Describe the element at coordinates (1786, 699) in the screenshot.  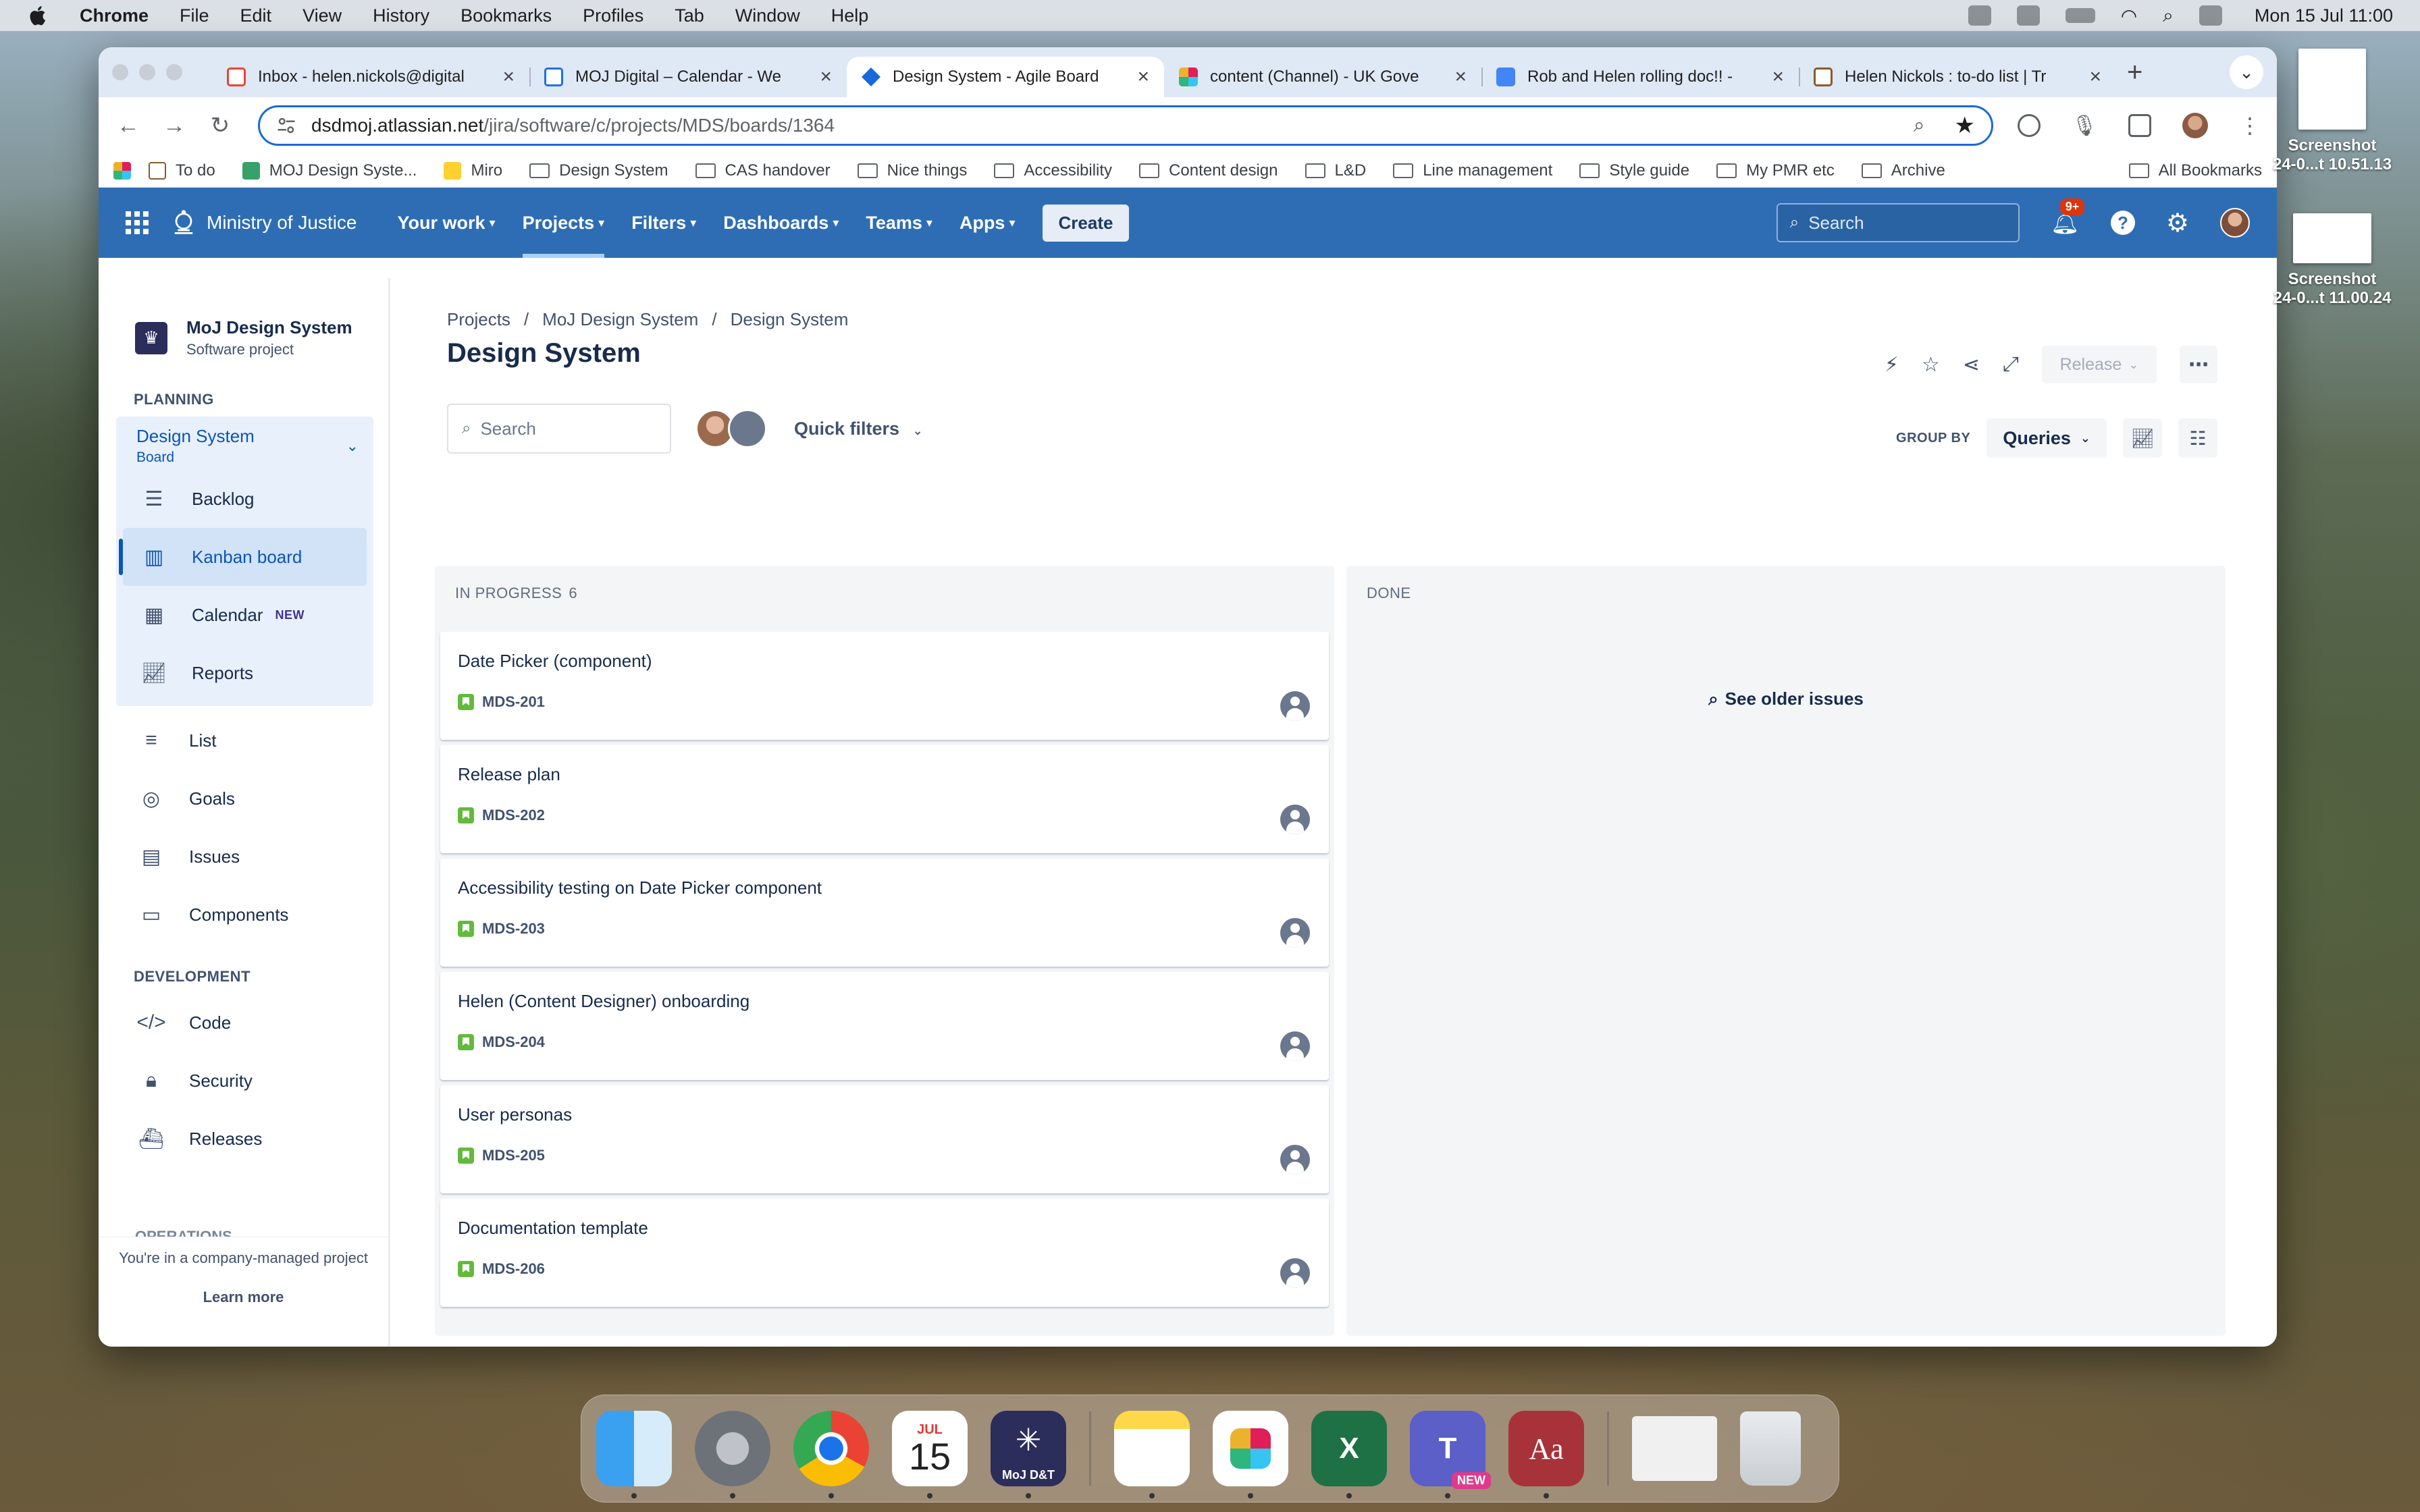
I see `see-older-issues-link: ⌕ See older issues` at that location.